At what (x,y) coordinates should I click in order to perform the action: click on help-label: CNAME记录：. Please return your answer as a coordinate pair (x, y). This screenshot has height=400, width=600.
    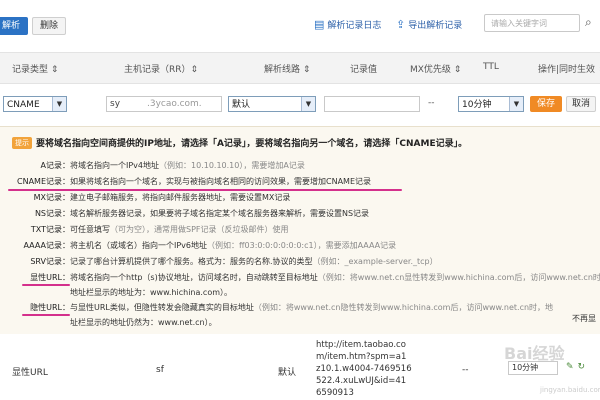
    Looking at the image, I should click on (43, 181).